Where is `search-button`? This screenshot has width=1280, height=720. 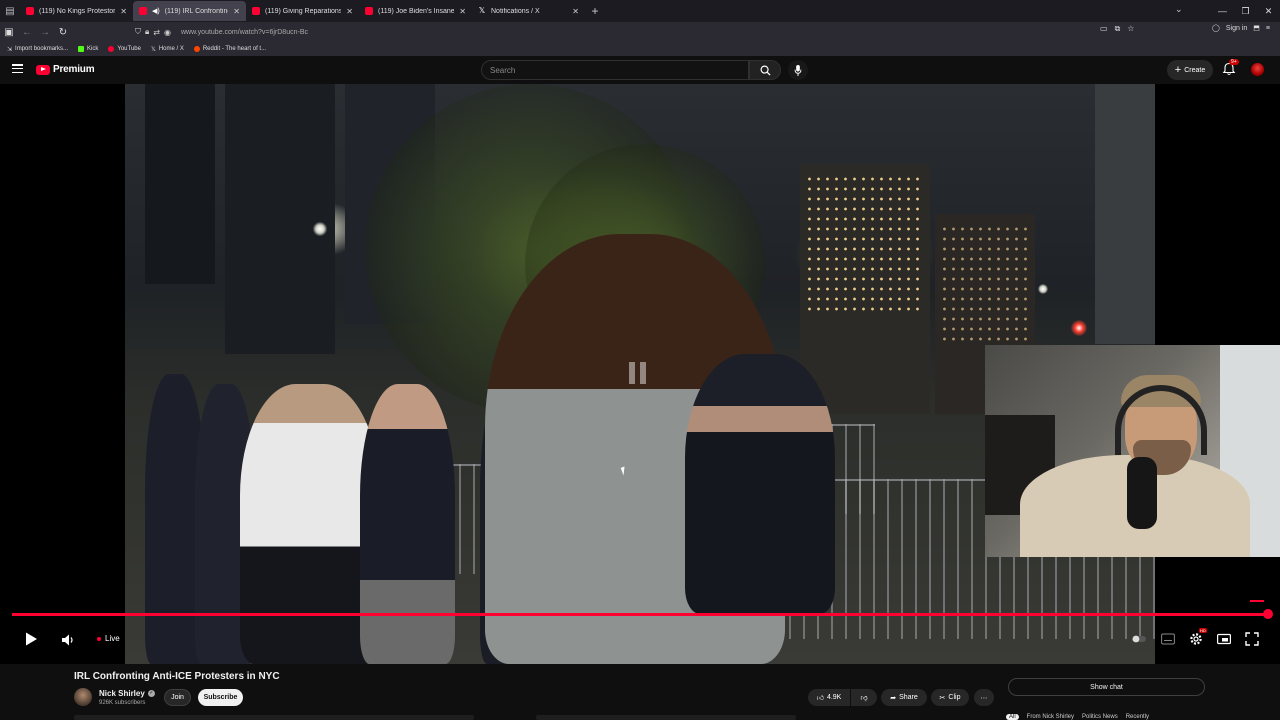
search-button is located at coordinates (765, 70).